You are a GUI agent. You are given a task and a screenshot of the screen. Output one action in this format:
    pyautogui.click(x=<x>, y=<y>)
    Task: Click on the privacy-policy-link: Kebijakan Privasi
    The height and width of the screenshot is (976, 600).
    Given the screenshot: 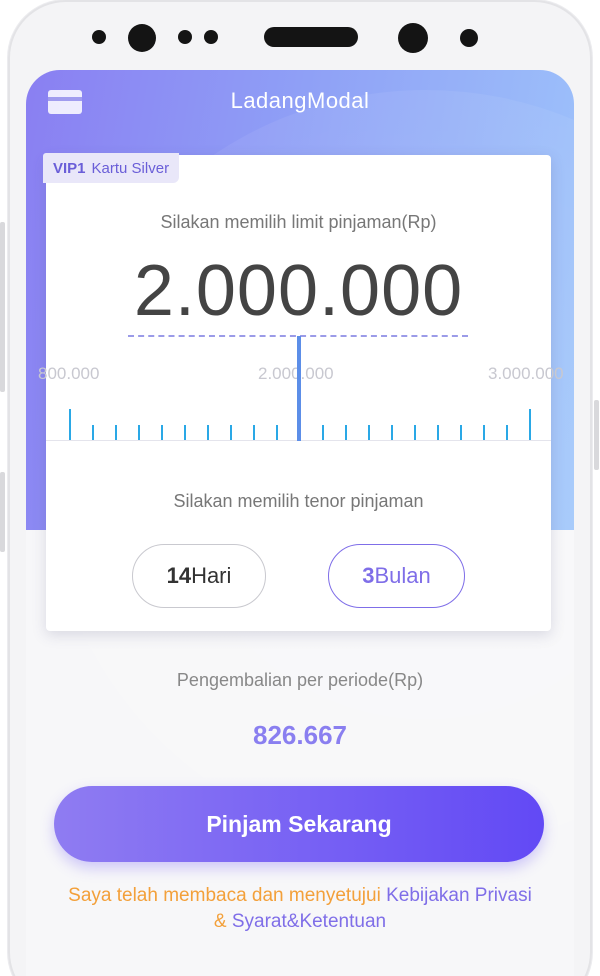 What is the action you would take?
    pyautogui.click(x=459, y=895)
    